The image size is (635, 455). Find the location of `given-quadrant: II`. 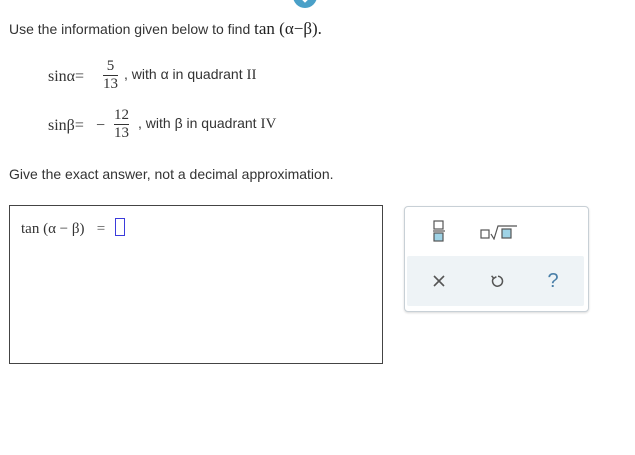

given-quadrant: II is located at coordinates (251, 75).